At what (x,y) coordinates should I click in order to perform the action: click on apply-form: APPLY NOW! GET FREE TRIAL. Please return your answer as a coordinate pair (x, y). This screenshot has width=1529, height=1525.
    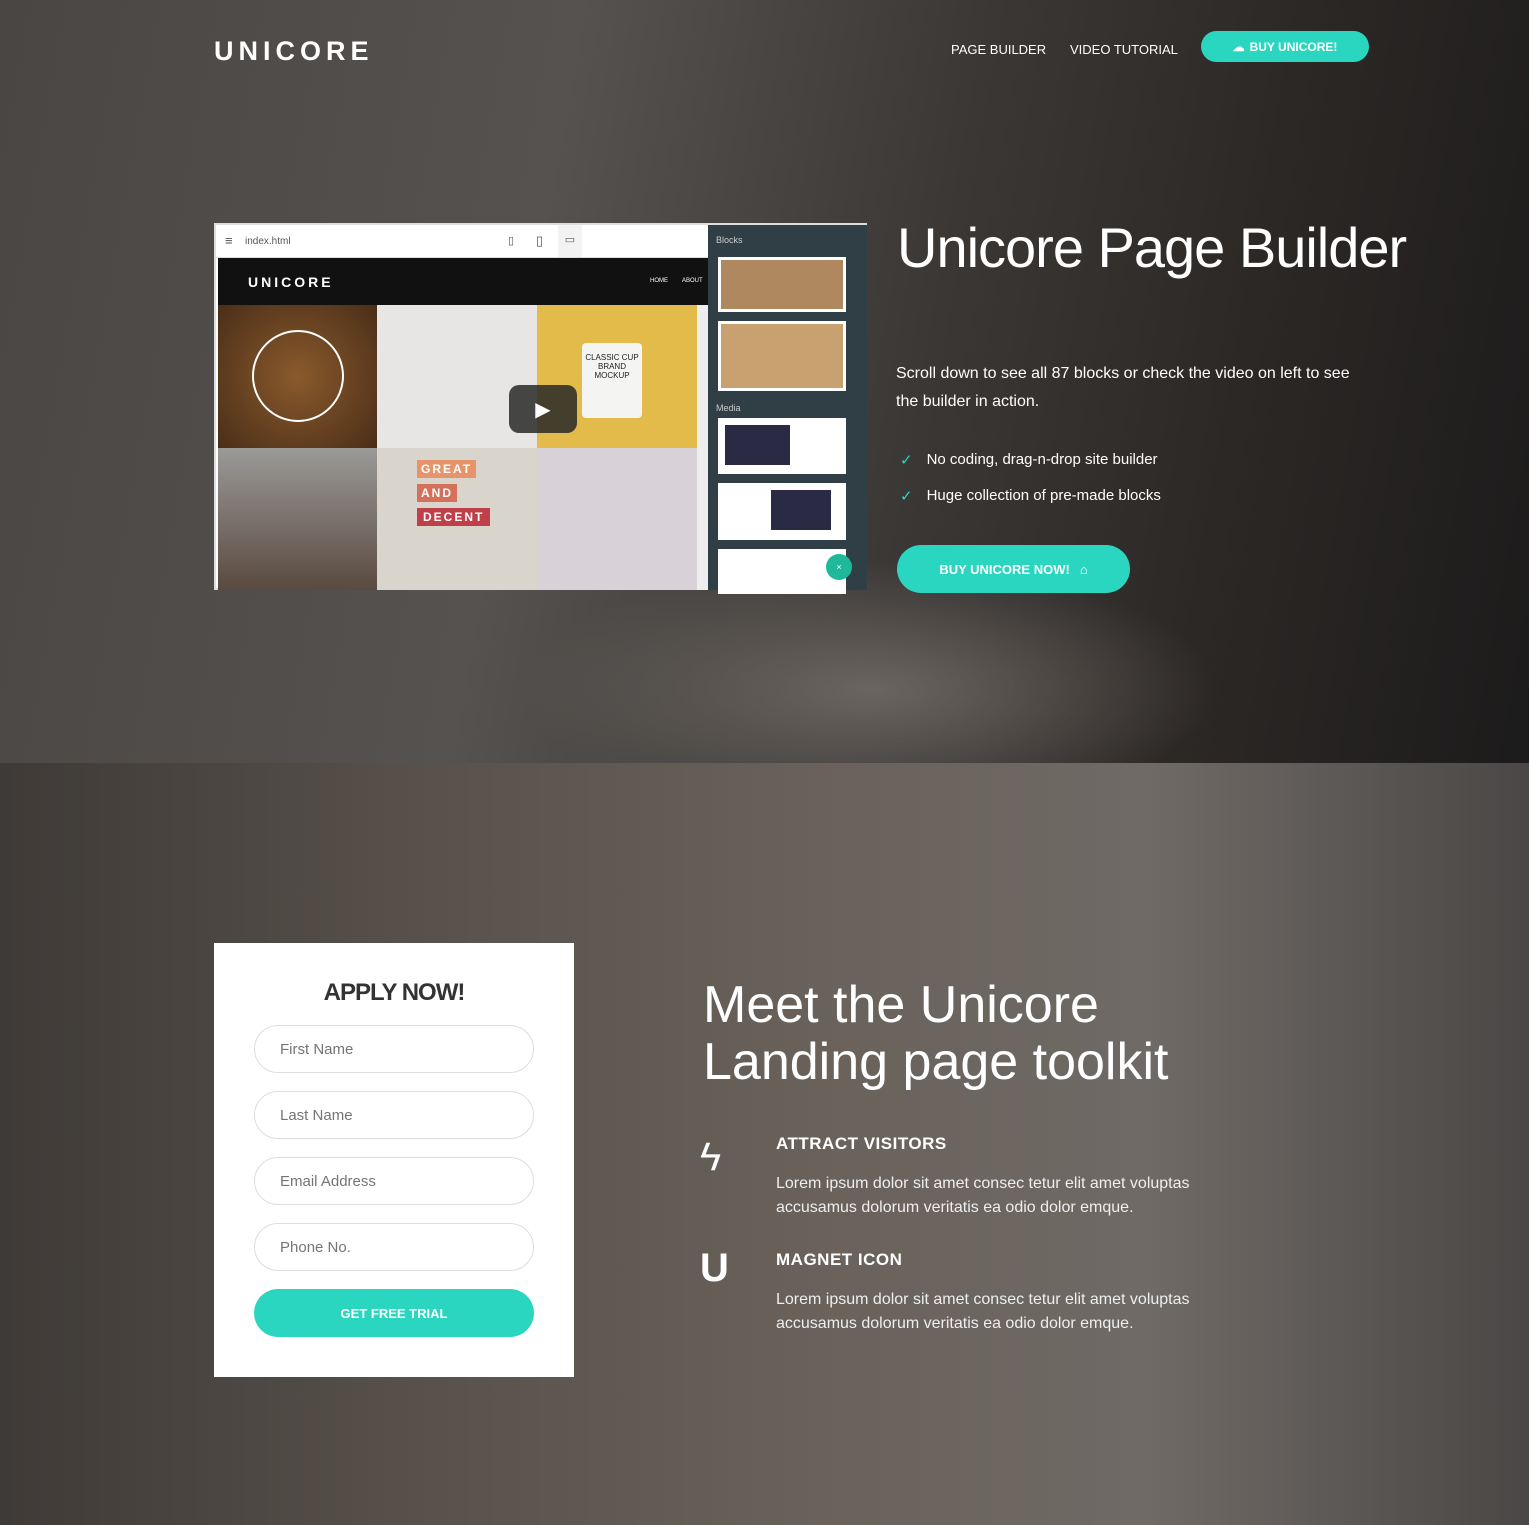
    Looking at the image, I should click on (394, 1160).